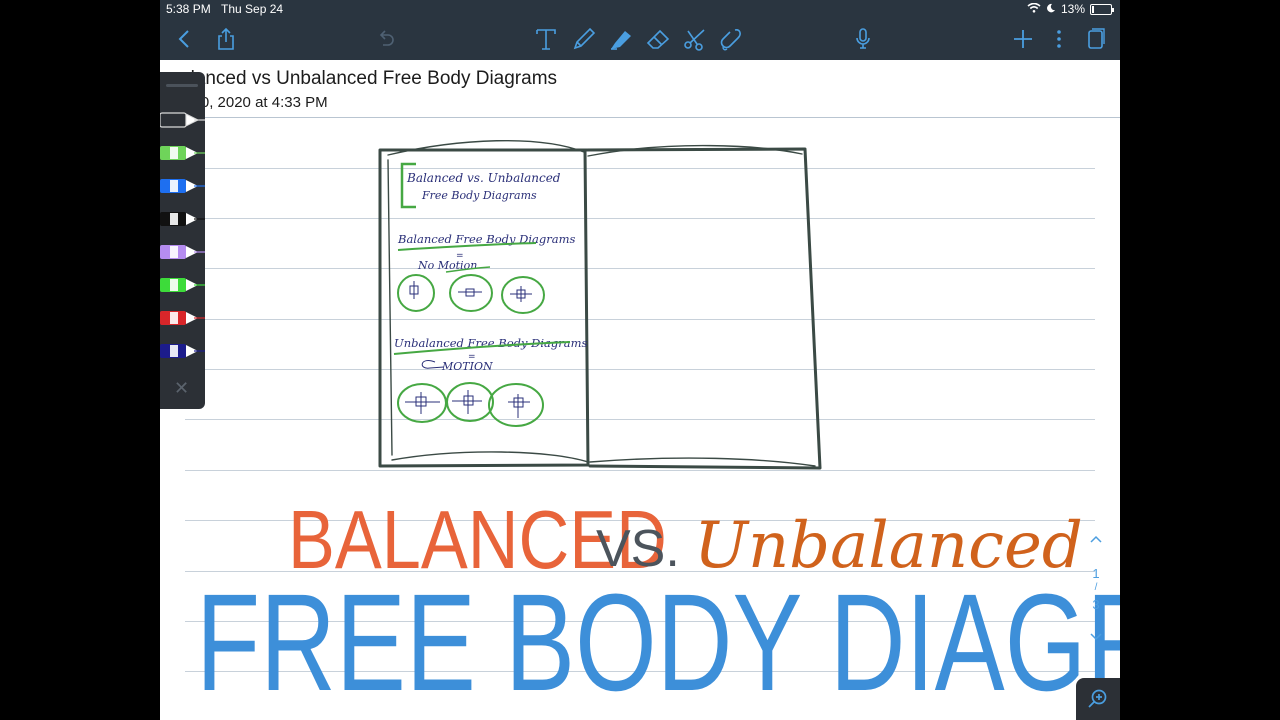 The height and width of the screenshot is (720, 1280). I want to click on no-motion-label: No Motion, so click(447, 265).